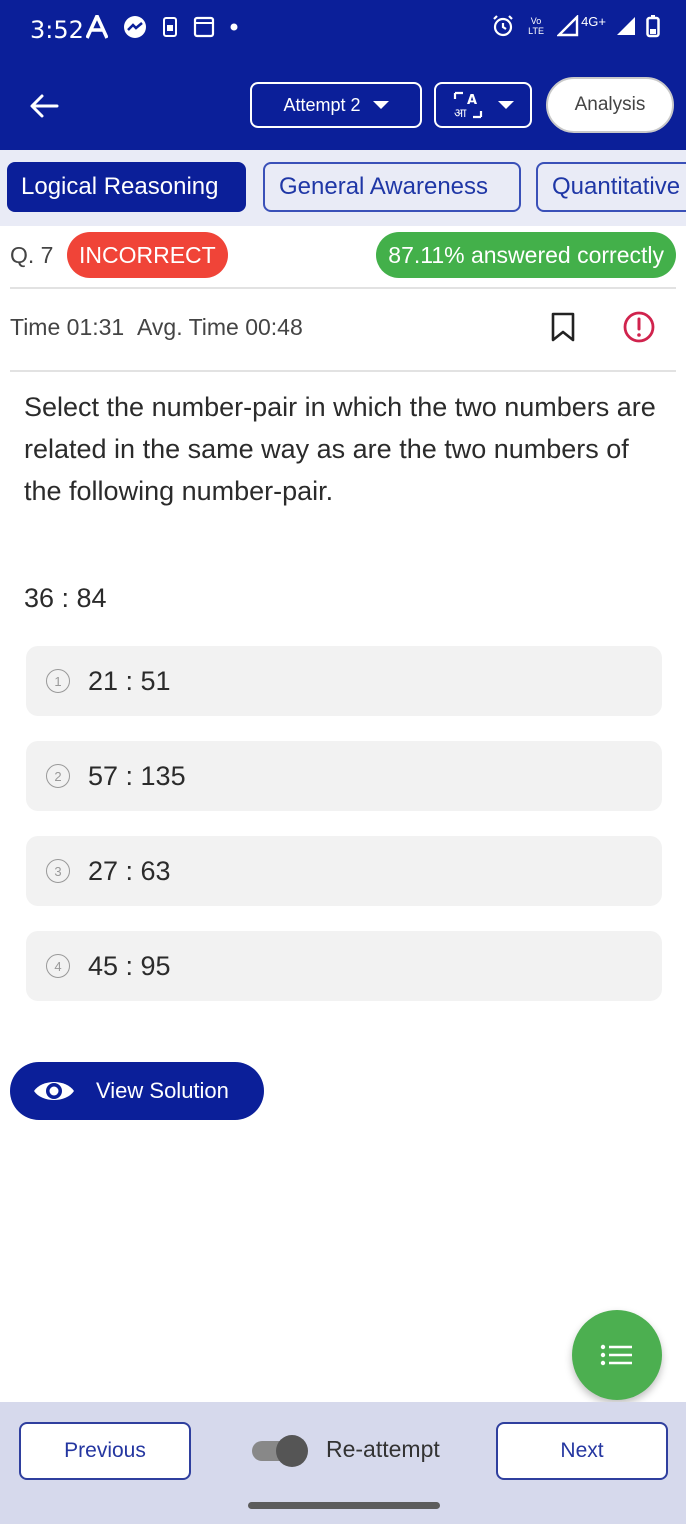 The image size is (686, 1524). What do you see at coordinates (126, 187) in the screenshot?
I see `tab-logical-reasoning: Logical Reasoning` at bounding box center [126, 187].